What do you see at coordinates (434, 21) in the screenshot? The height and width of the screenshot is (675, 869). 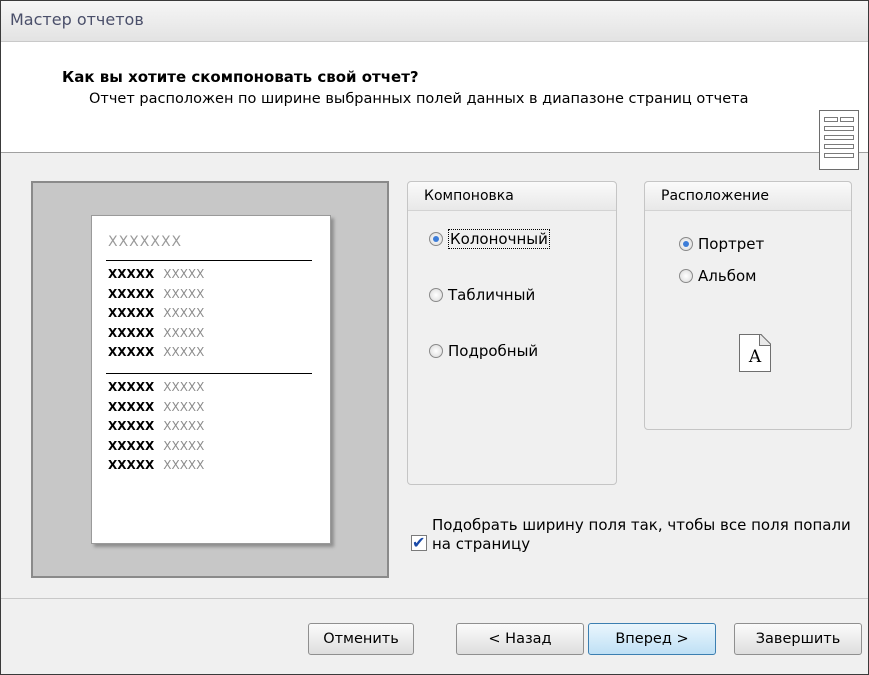 I see `title-bar: Мастер отчетов` at bounding box center [434, 21].